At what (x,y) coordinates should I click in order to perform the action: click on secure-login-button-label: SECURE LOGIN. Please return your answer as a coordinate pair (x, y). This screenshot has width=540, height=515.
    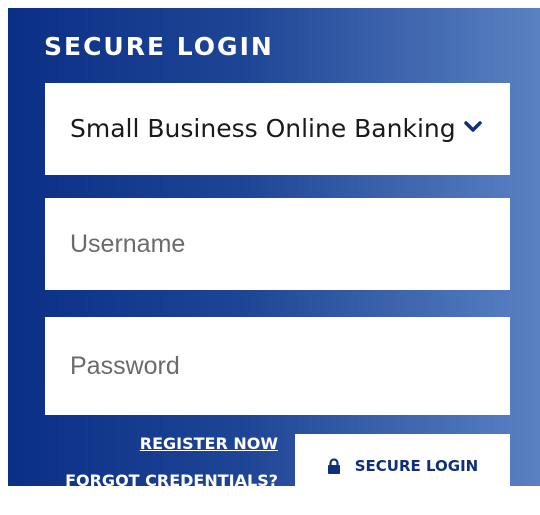
    Looking at the image, I should click on (416, 466).